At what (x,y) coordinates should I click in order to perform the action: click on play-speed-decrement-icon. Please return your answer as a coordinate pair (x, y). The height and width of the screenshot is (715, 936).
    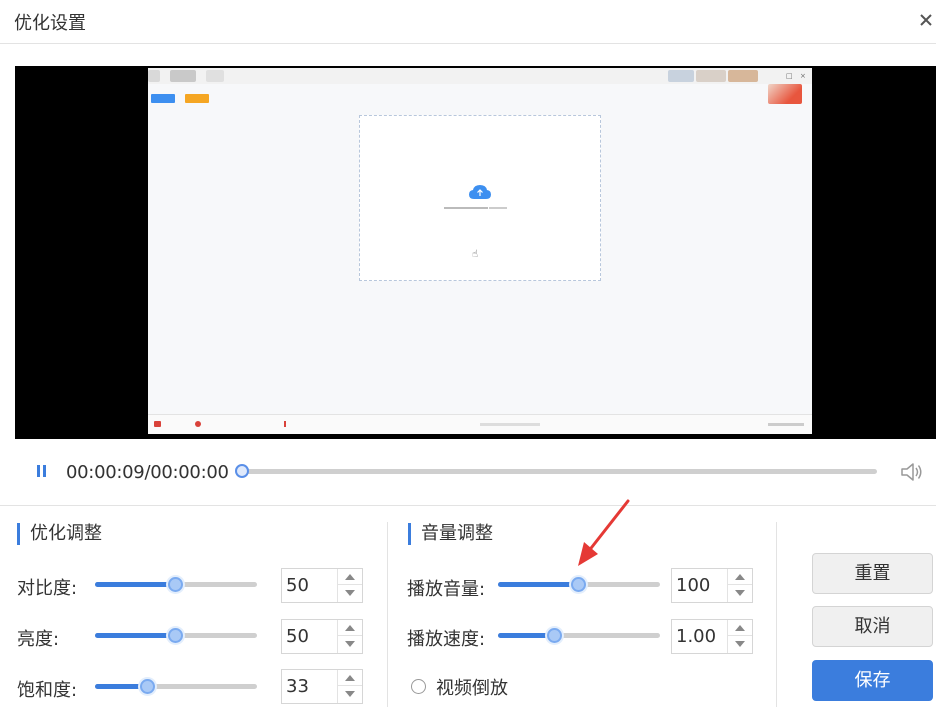
    Looking at the image, I should click on (740, 645).